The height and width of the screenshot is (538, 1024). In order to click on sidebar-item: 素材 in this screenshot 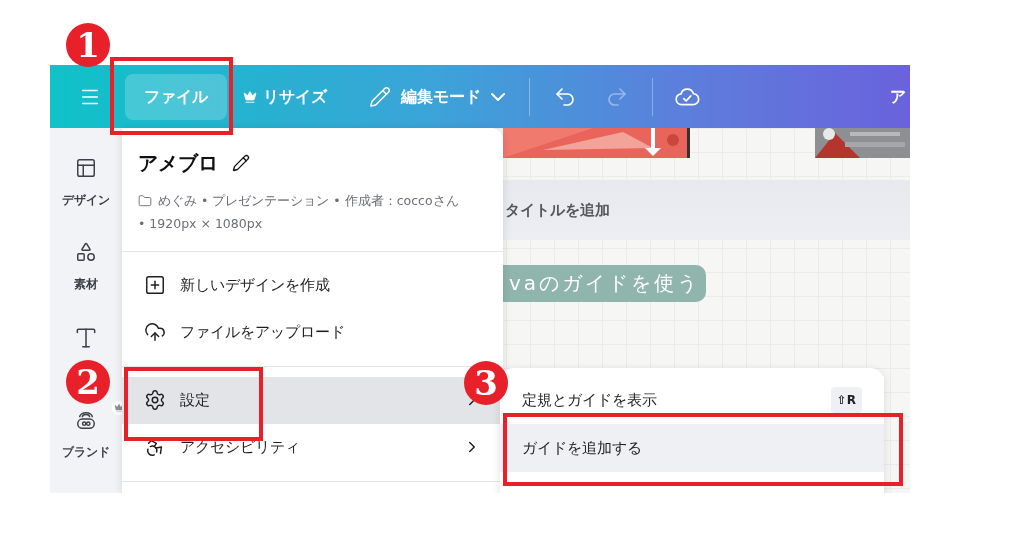, I will do `click(86, 267)`.